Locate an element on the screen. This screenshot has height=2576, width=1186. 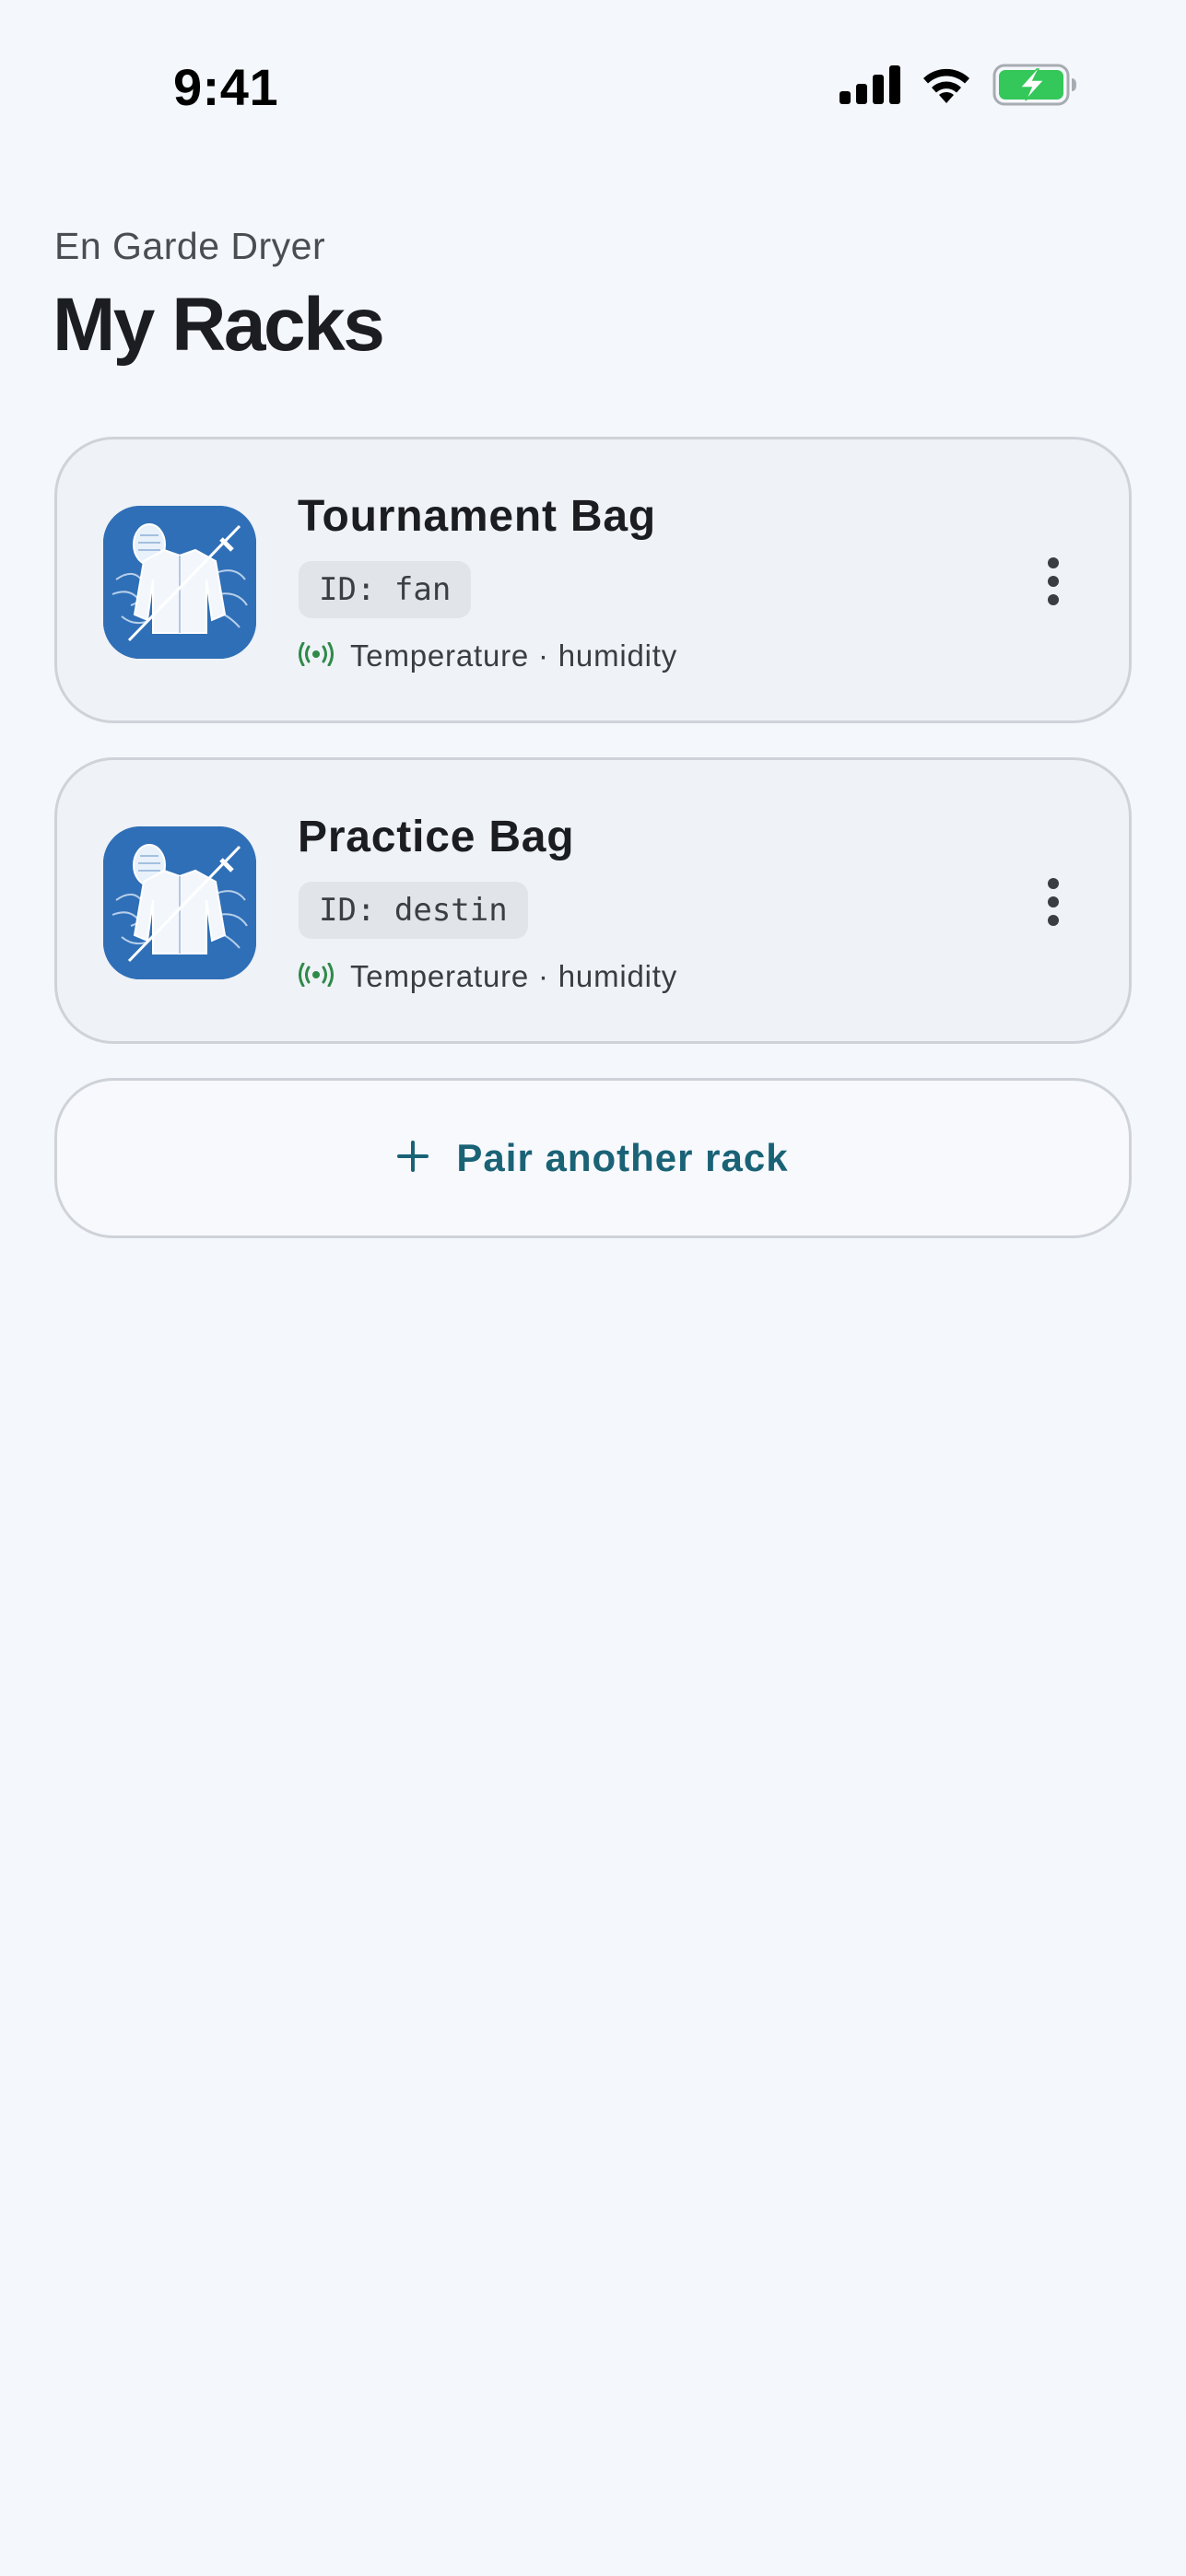
battery-charging-icon is located at coordinates (1034, 87).